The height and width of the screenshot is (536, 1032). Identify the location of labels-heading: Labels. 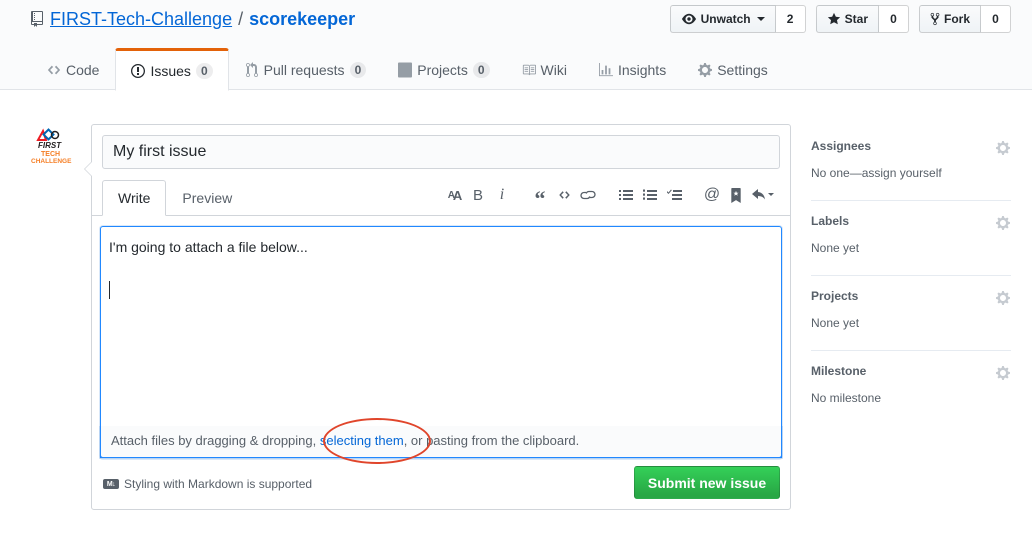
(830, 221).